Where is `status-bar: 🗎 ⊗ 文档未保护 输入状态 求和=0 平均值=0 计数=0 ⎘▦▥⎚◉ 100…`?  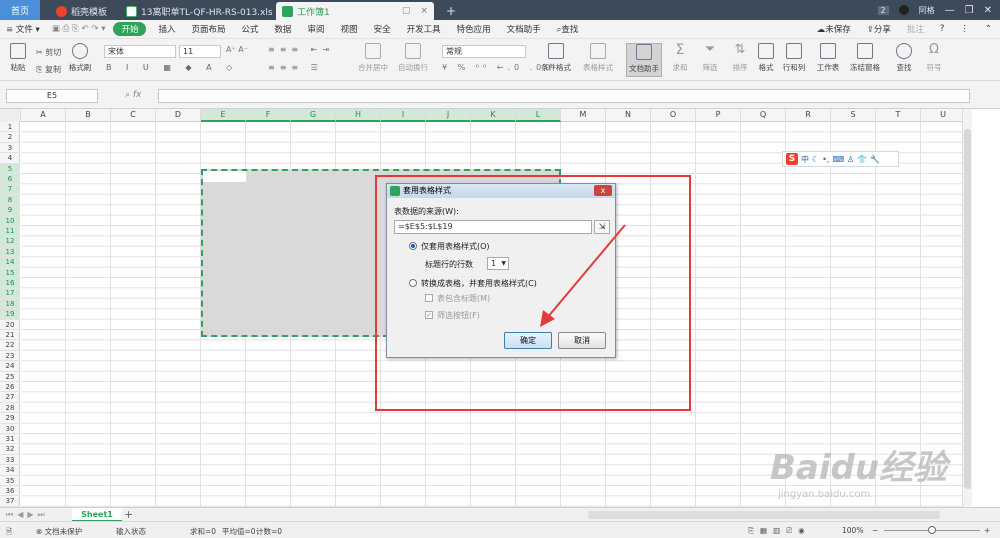
status-bar: 🗎 ⊗ 文档未保护 输入状态 求和=0 平均值=0 计数=0 ⎘▦▥⎚◉ 100… is located at coordinates (500, 529).